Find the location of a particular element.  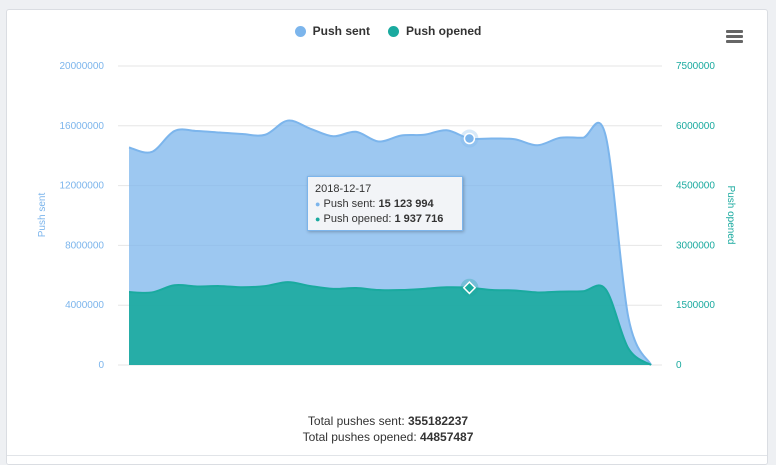

total-sent-line: Total pushes sent: 355182237 is located at coordinates (388, 421).